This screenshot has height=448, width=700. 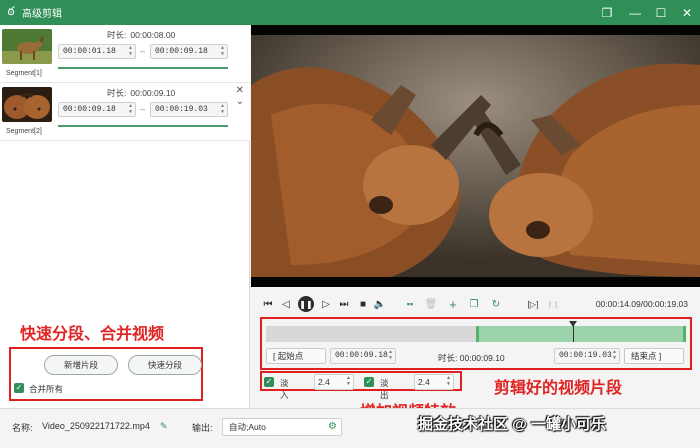 I want to click on restore-icon: ❐, so click(x=607, y=12).